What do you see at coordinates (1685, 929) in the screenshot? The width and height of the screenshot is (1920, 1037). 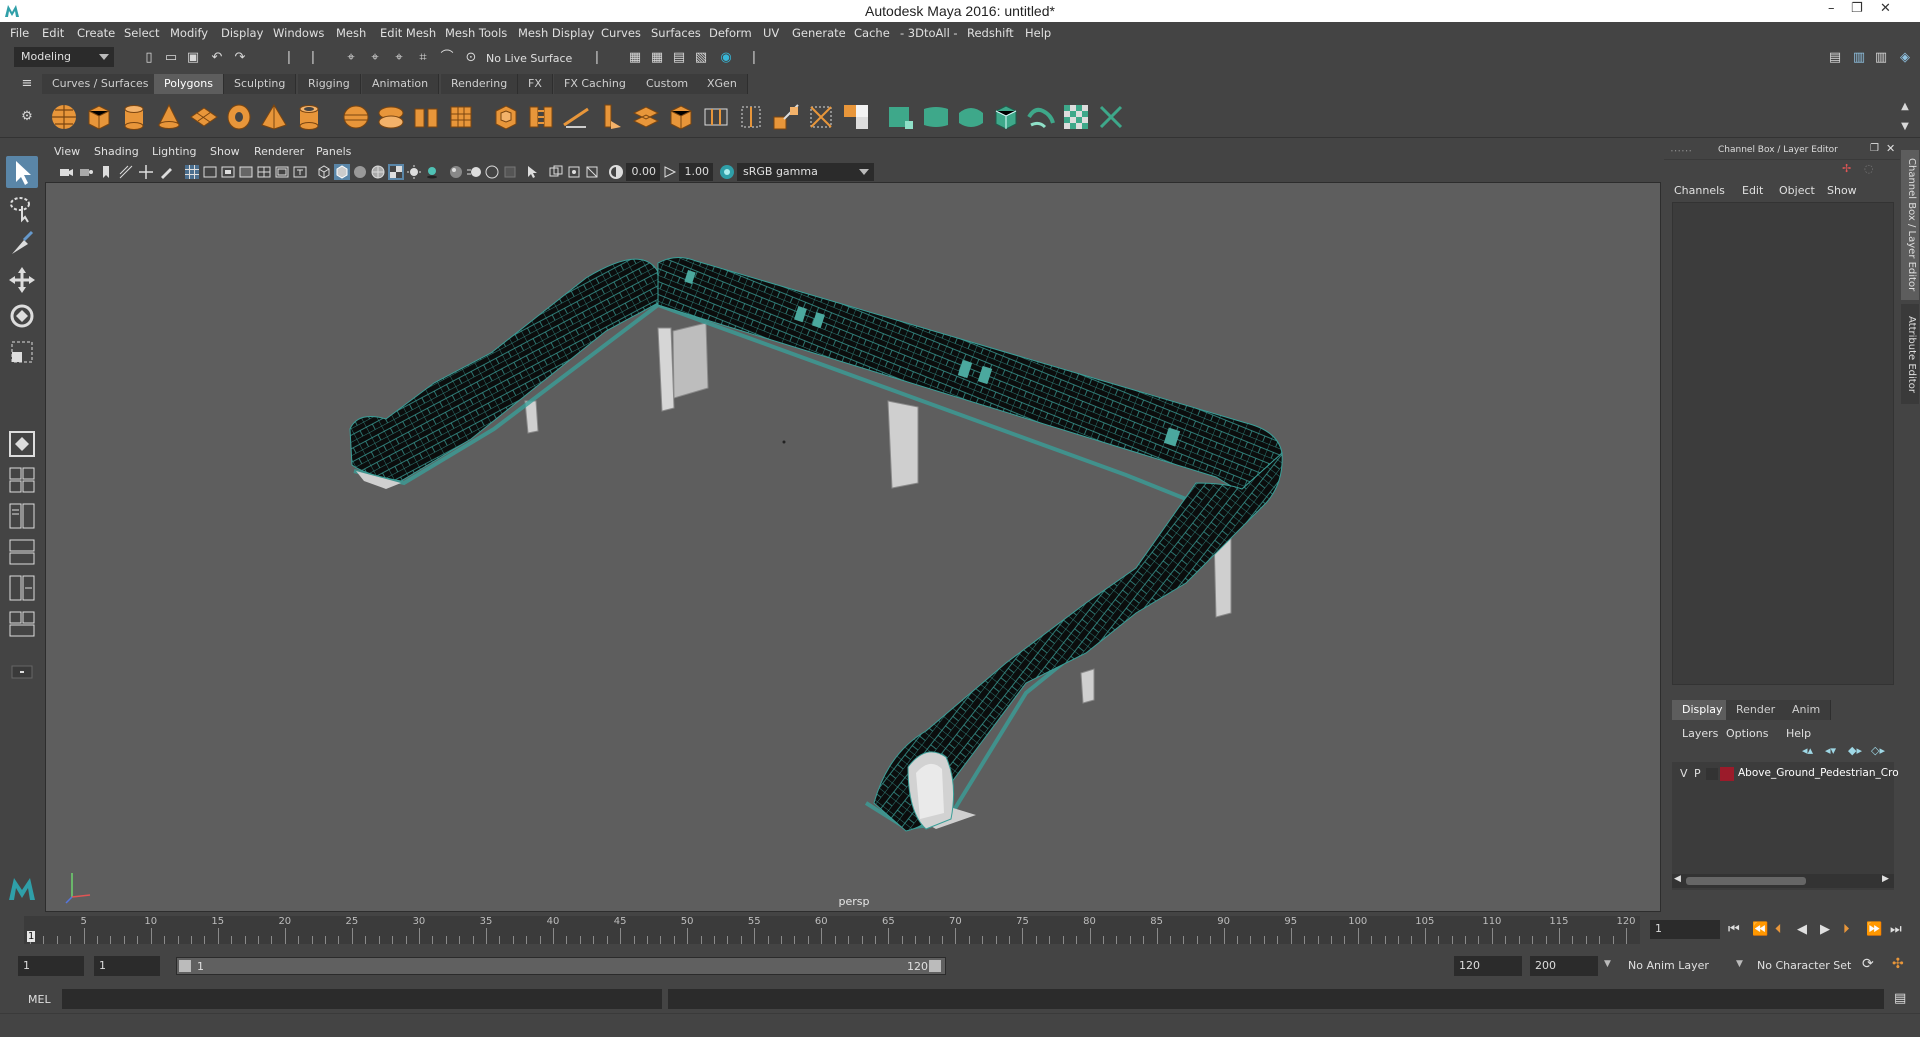 I see `current-frame-field: 1` at bounding box center [1685, 929].